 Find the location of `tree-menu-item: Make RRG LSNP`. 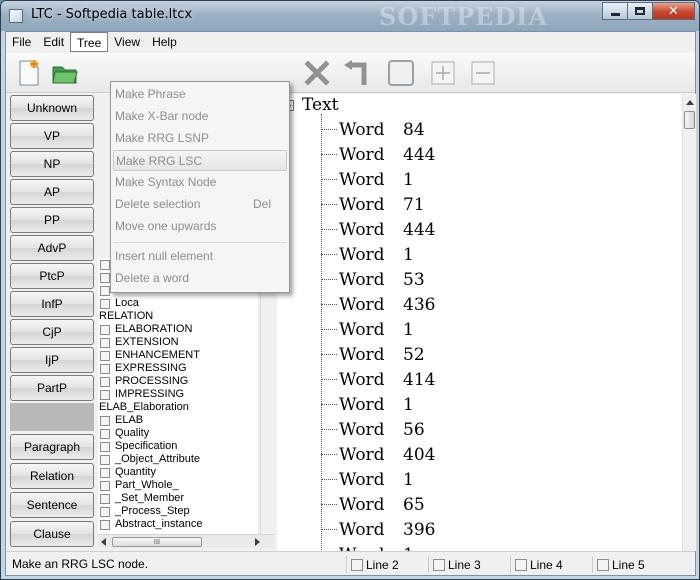

tree-menu-item: Make RRG LSNP is located at coordinates (200, 138).